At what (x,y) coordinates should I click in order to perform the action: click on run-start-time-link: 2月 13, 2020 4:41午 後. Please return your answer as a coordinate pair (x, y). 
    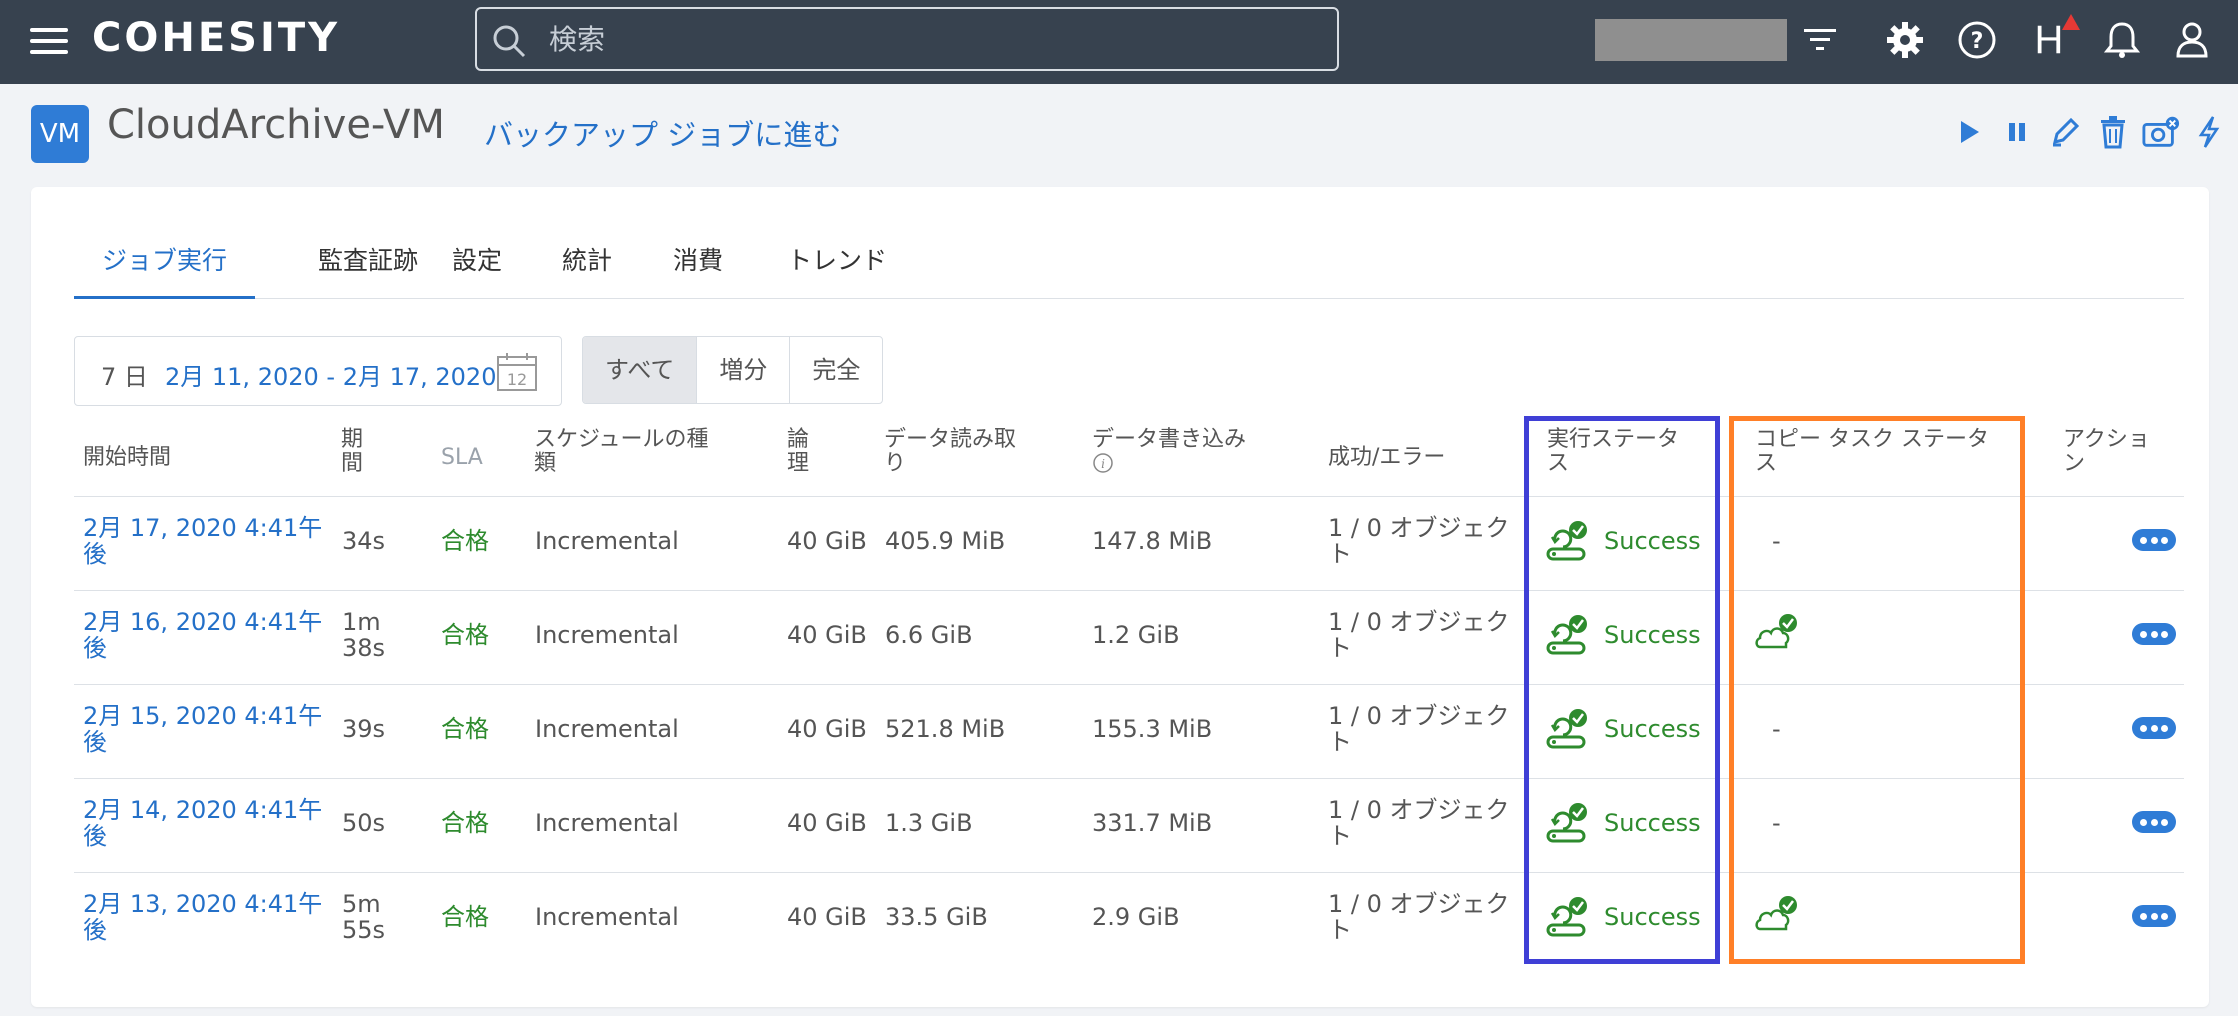
    Looking at the image, I should click on (202, 917).